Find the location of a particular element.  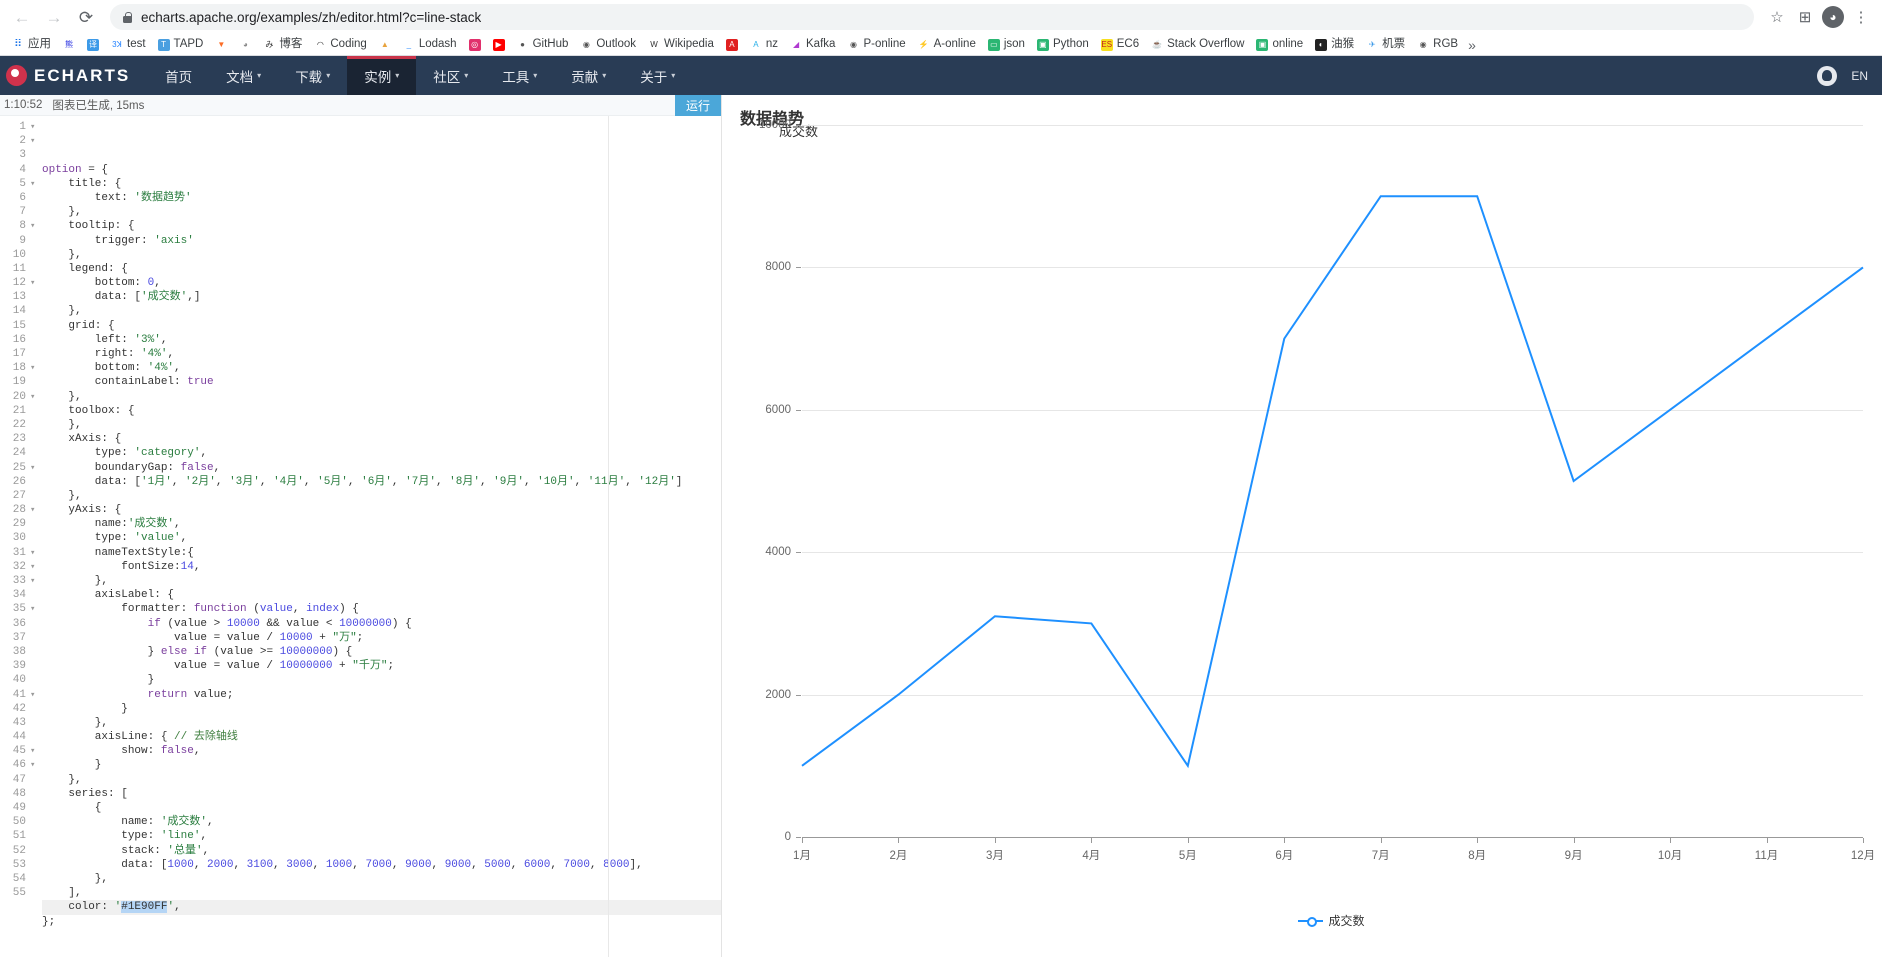

code-line: type: 'category', is located at coordinates (381, 453).